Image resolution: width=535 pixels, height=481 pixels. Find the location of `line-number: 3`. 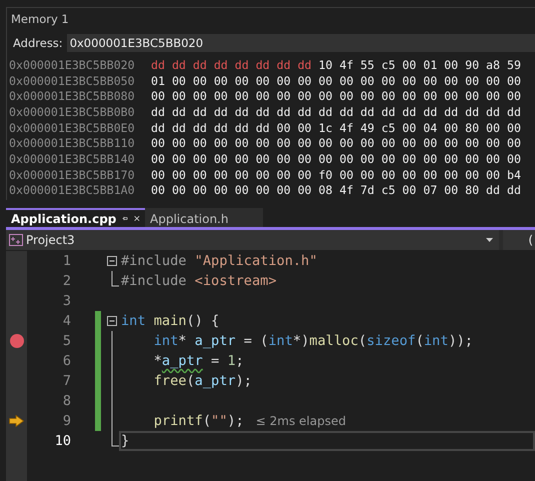

line-number: 3 is located at coordinates (66, 301).